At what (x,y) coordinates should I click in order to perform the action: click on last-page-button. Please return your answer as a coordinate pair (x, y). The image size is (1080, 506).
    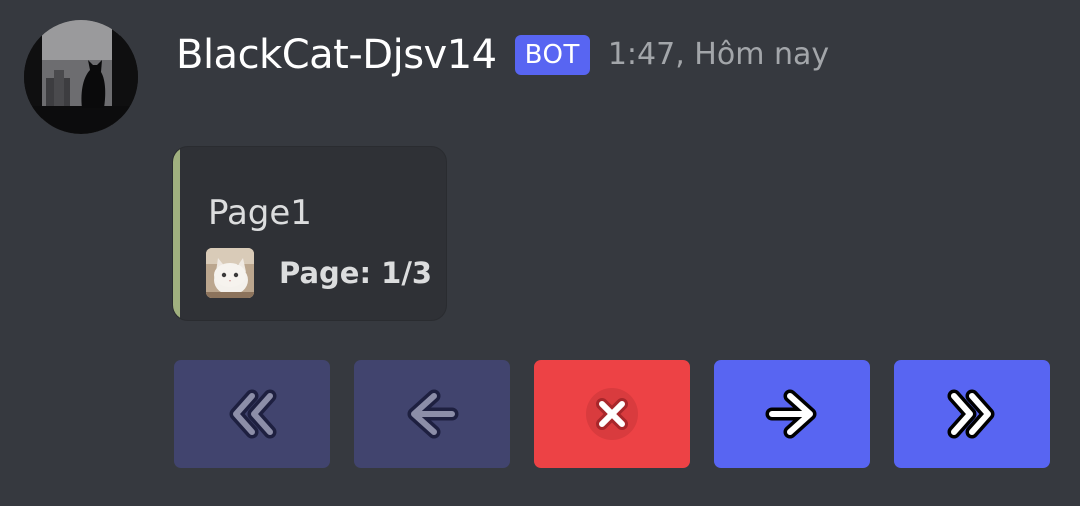
    Looking at the image, I should click on (972, 414).